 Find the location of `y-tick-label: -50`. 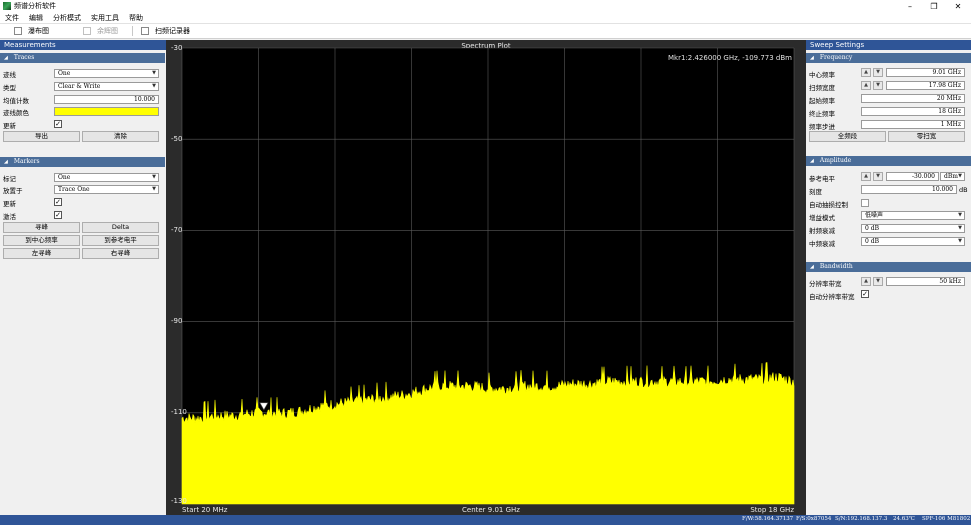

y-tick-label: -50 is located at coordinates (177, 139).